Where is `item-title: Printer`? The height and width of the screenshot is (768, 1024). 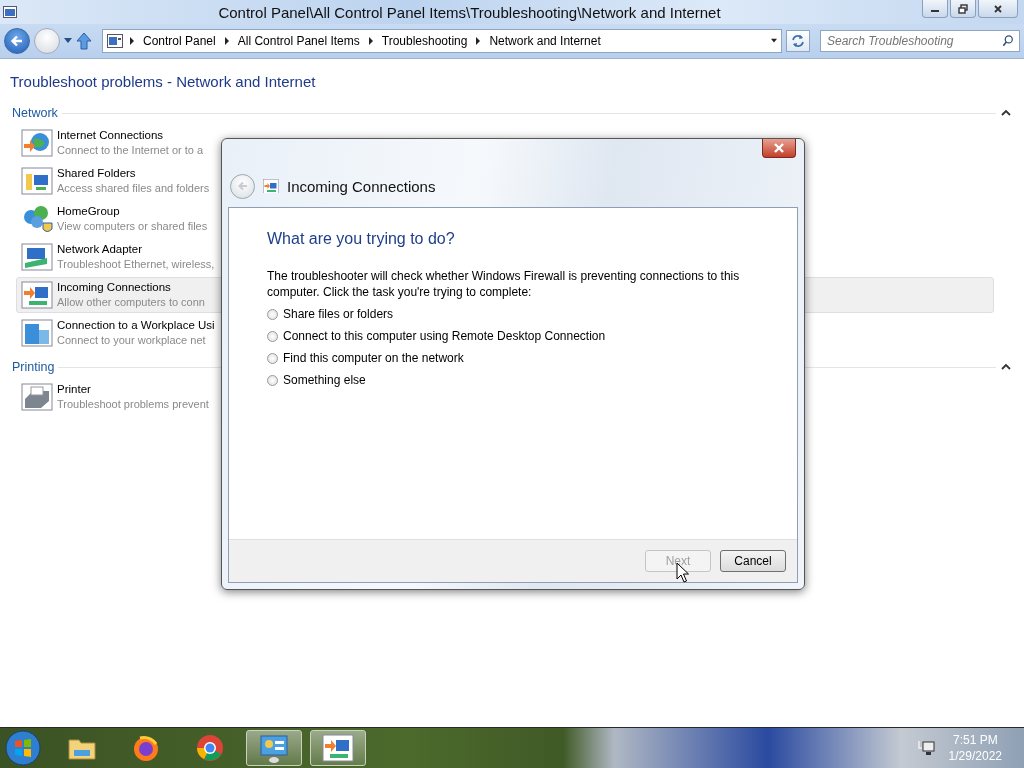
item-title: Printer is located at coordinates (74, 389).